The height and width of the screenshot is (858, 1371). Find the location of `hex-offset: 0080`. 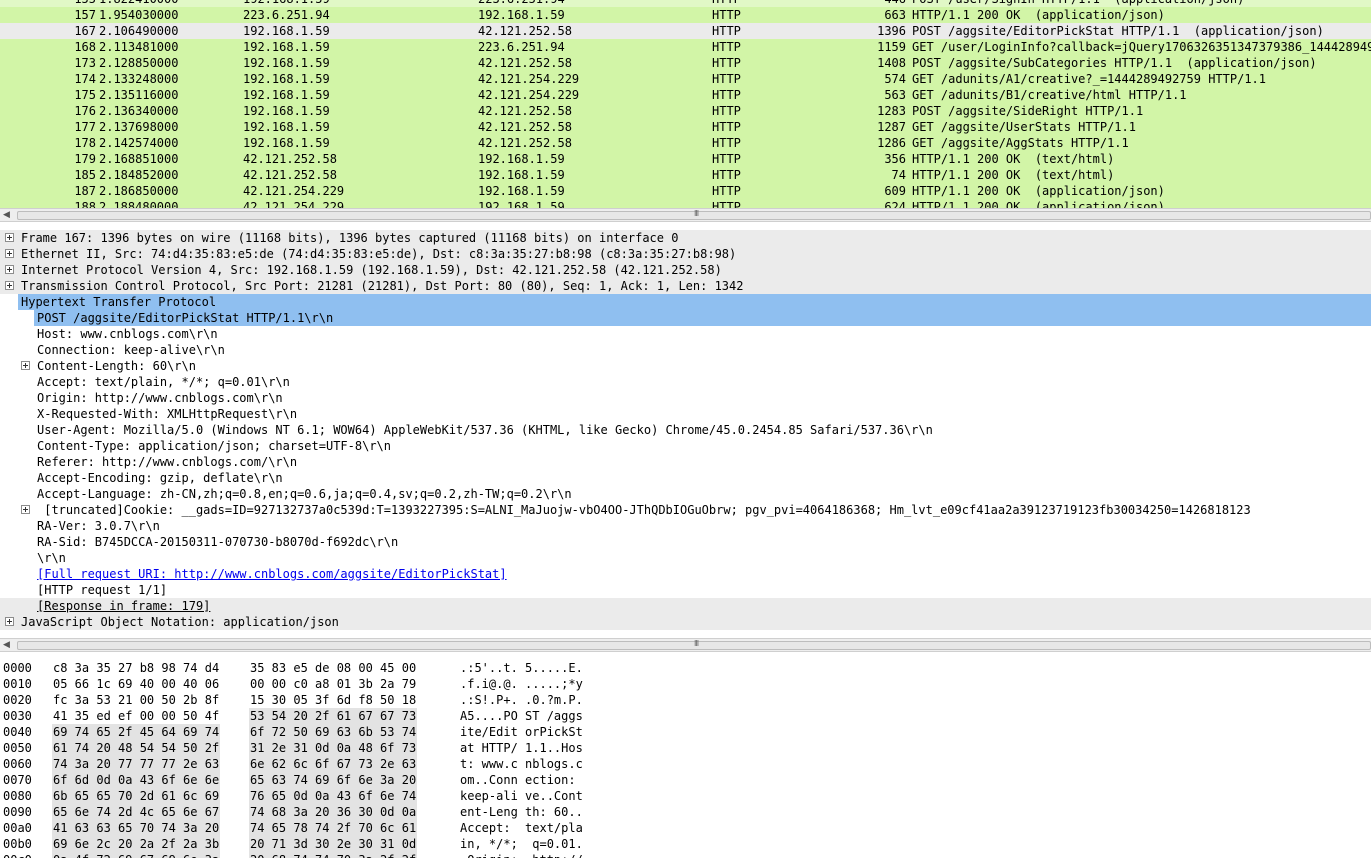

hex-offset: 0080 is located at coordinates (17, 796).